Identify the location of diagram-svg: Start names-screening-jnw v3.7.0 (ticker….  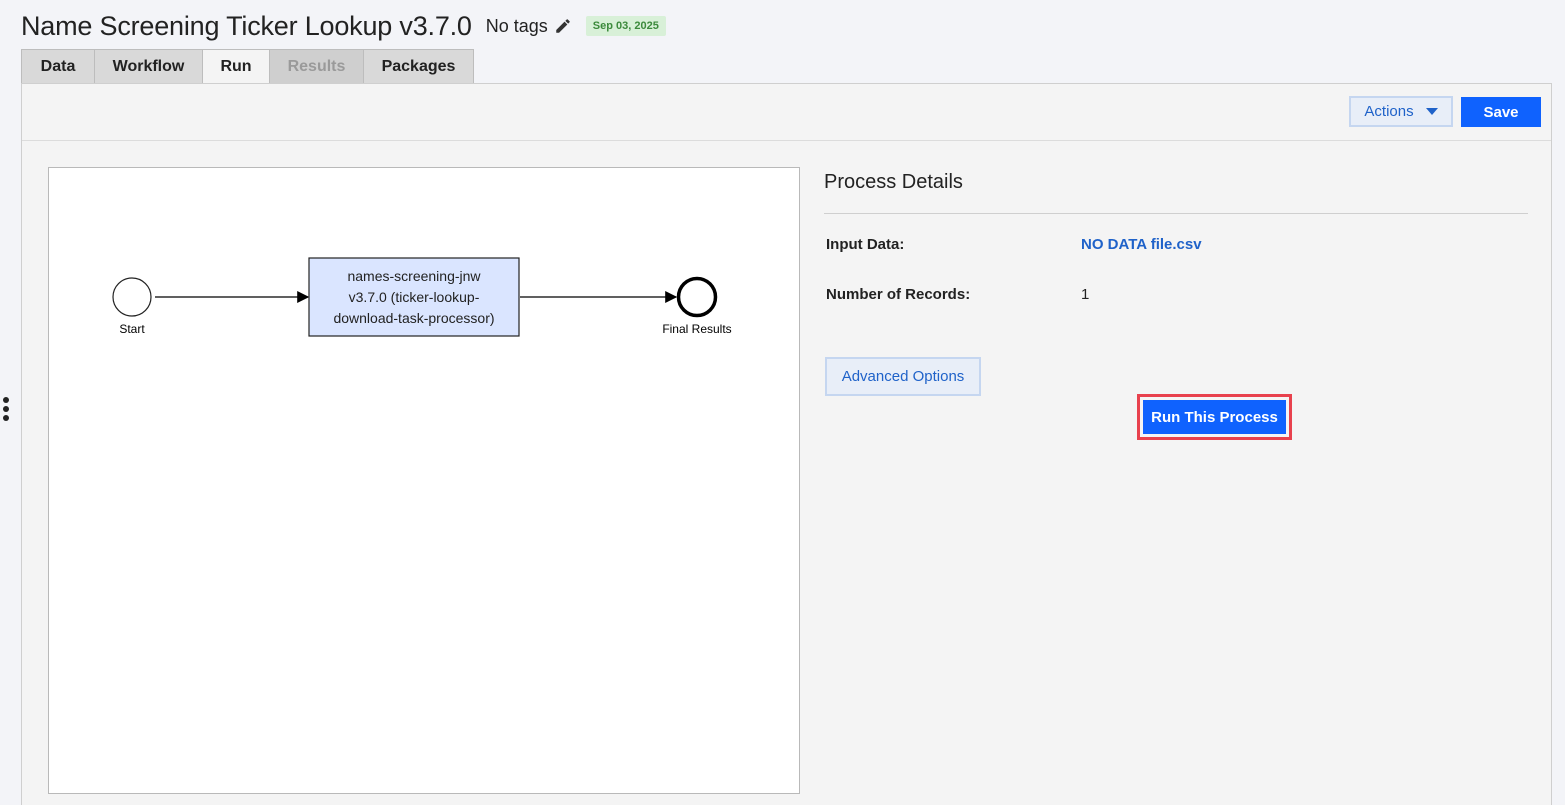
(422, 297).